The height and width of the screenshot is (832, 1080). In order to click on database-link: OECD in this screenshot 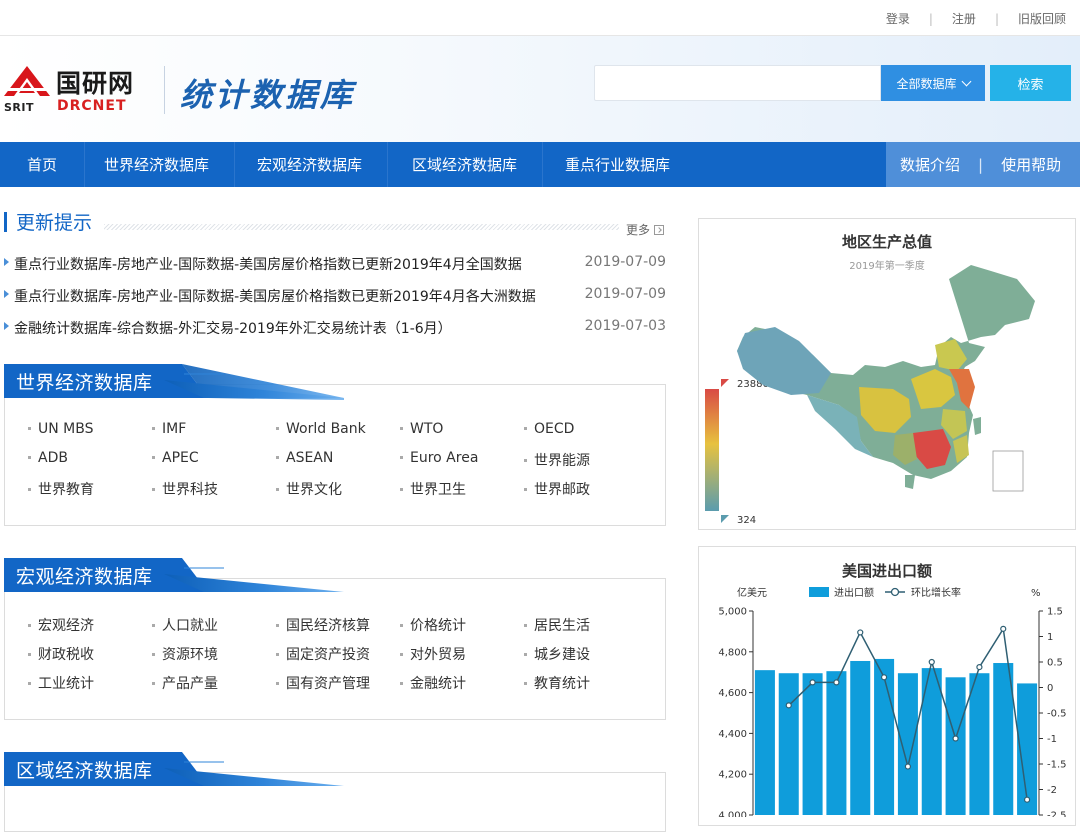, I will do `click(549, 429)`.